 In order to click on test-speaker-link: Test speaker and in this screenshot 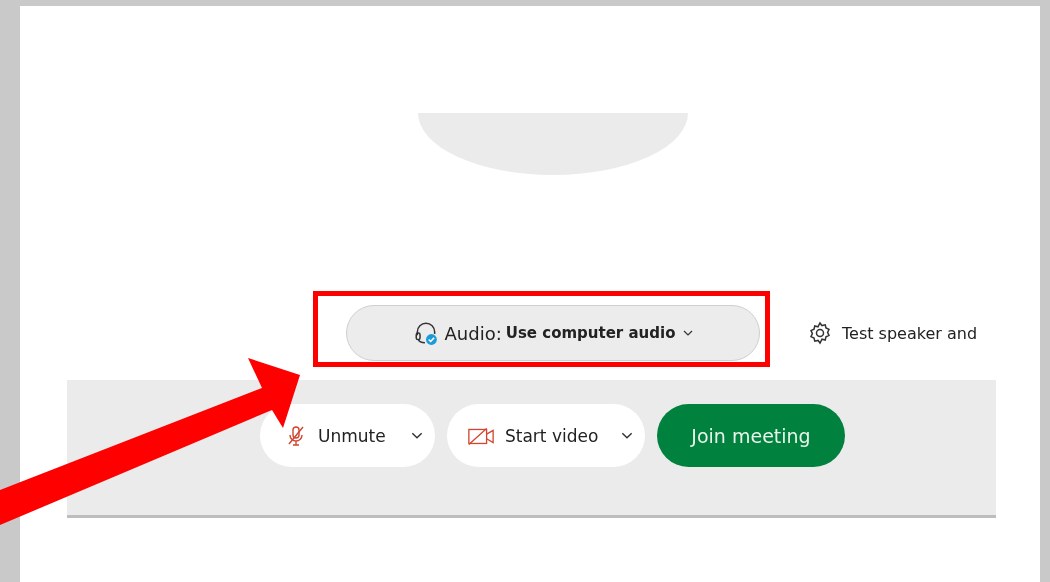, I will do `click(910, 333)`.